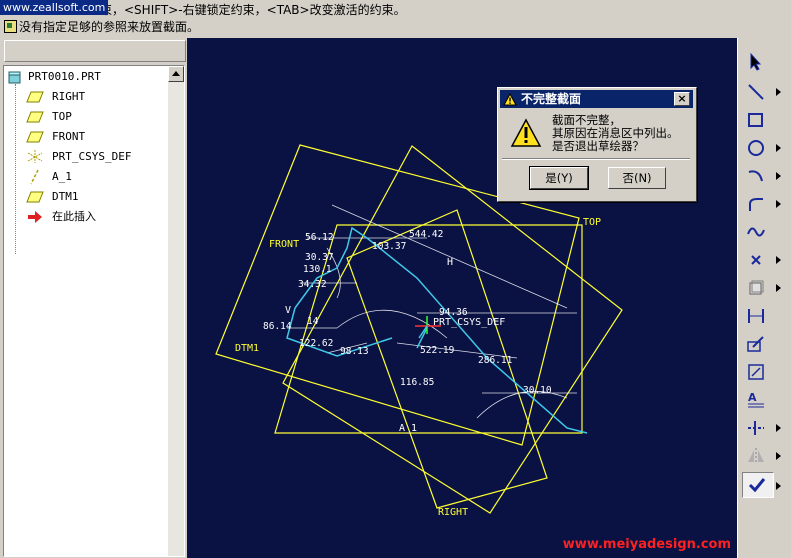 This screenshot has width=791, height=558. I want to click on label-front: FRONT, so click(284, 244).